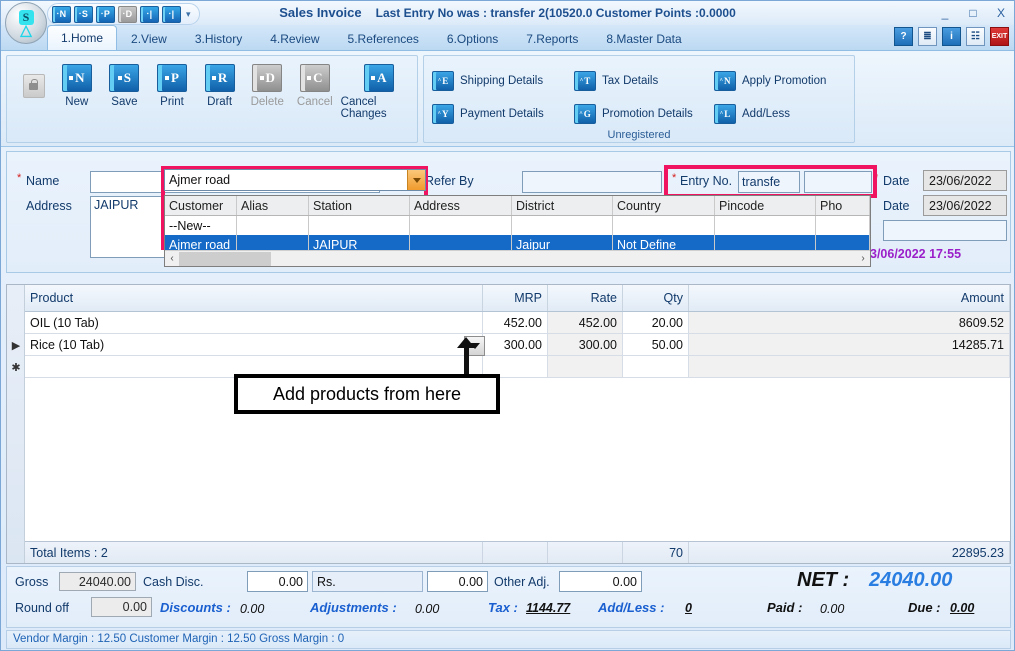 Image resolution: width=1015 pixels, height=651 pixels. Describe the element at coordinates (863, 258) in the screenshot. I see `scroll-right-icon: ›` at that location.